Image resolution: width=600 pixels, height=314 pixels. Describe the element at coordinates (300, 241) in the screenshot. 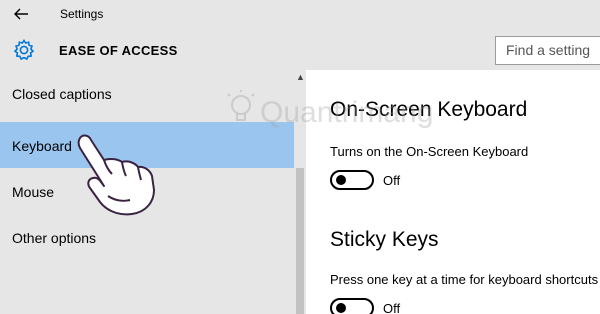

I see `scrollbar-thumb` at that location.